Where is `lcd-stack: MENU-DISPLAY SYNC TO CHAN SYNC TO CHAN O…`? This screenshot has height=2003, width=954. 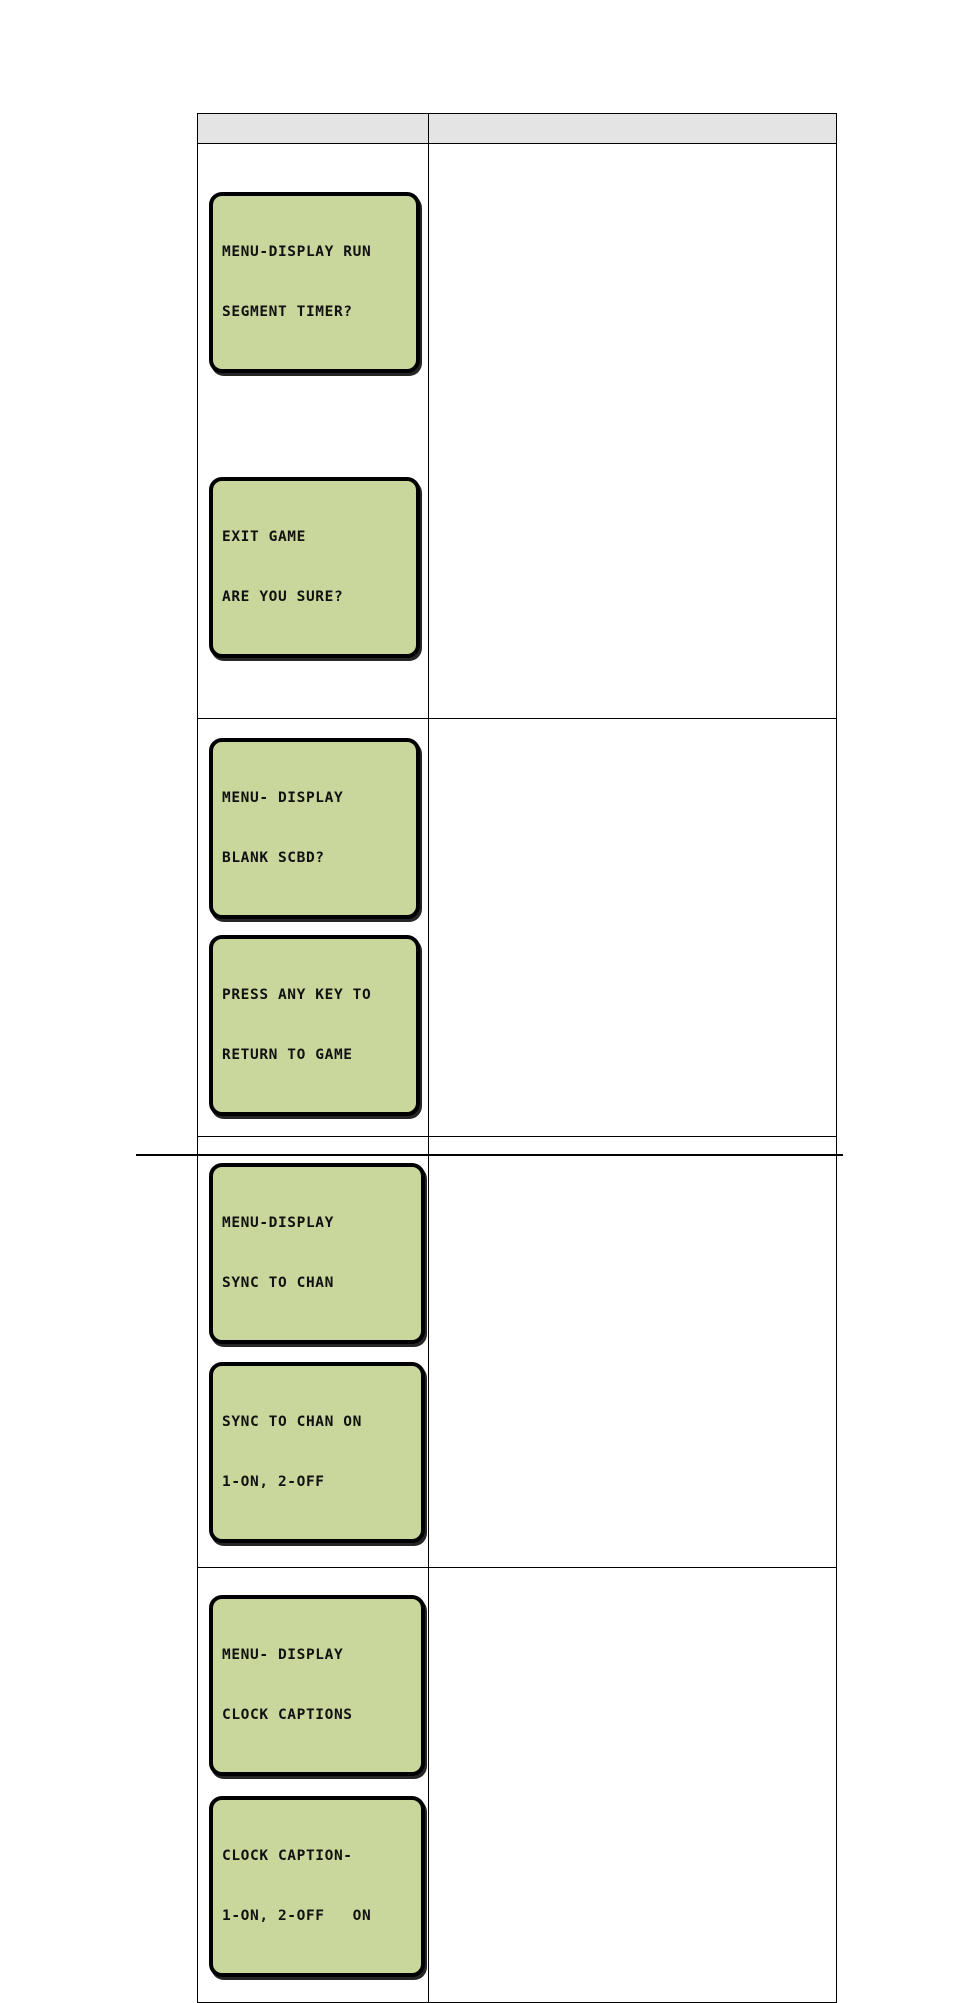 lcd-stack: MENU-DISPLAY SYNC TO CHAN SYNC TO CHAN O… is located at coordinates (313, 1352).